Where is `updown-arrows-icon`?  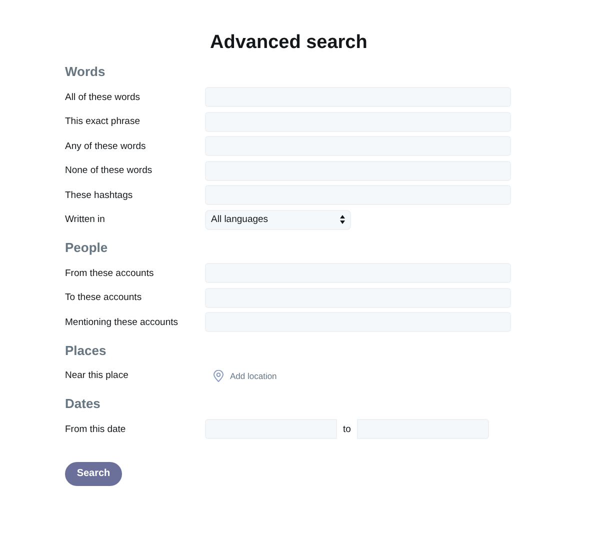
updown-arrows-icon is located at coordinates (342, 219).